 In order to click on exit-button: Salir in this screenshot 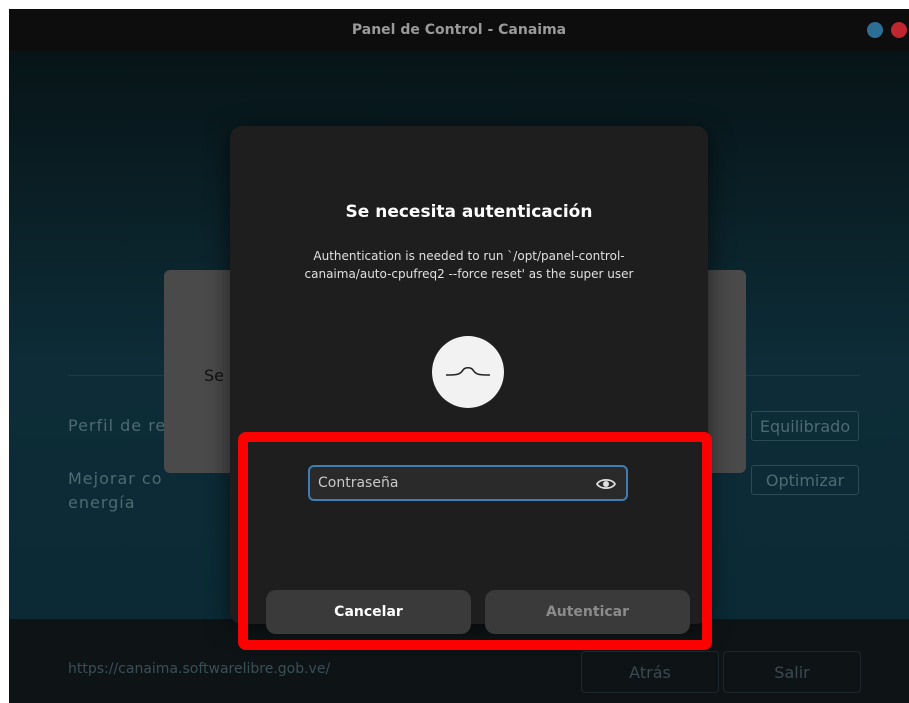, I will do `click(792, 672)`.